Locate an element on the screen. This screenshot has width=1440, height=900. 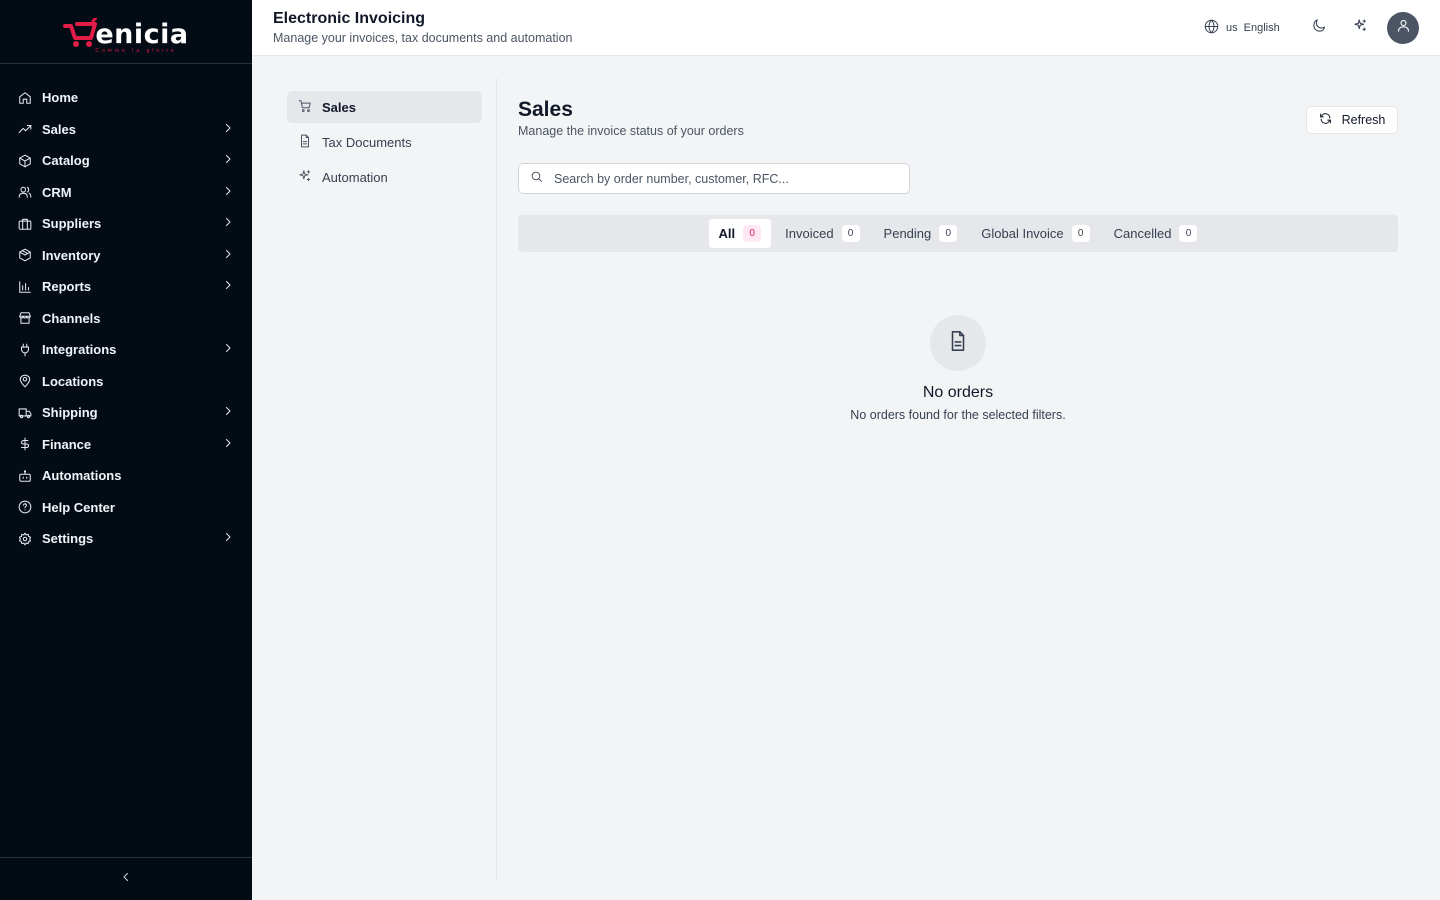
sidebar-item-inventory: Inventory is located at coordinates (126, 256).